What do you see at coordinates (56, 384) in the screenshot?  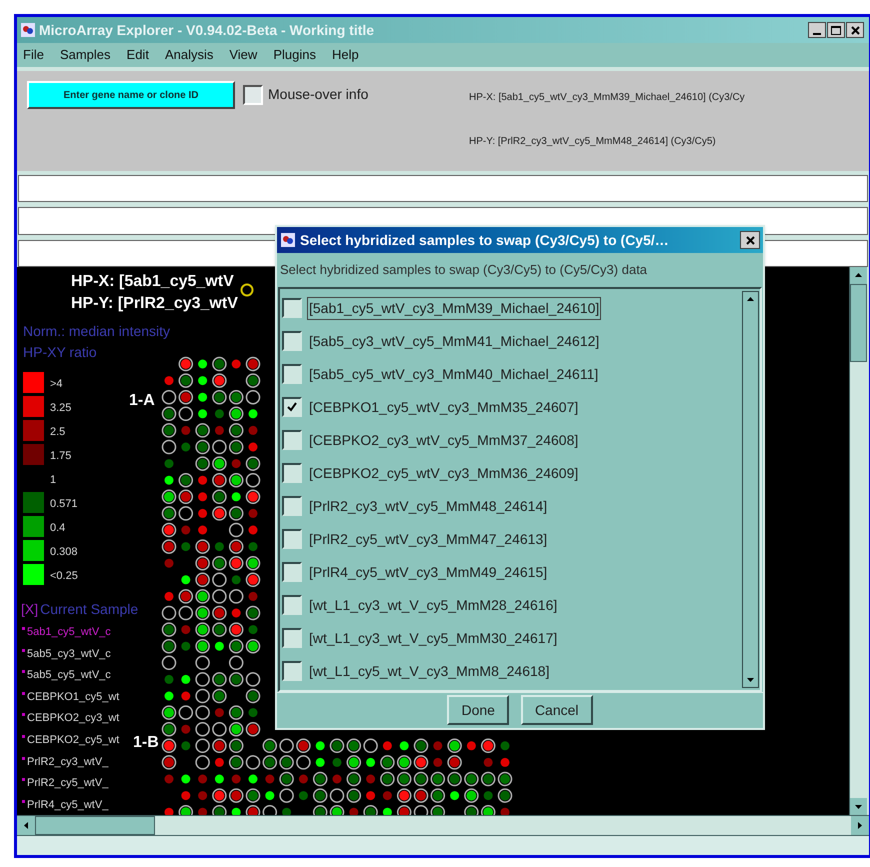 I see `legend-label: >4` at bounding box center [56, 384].